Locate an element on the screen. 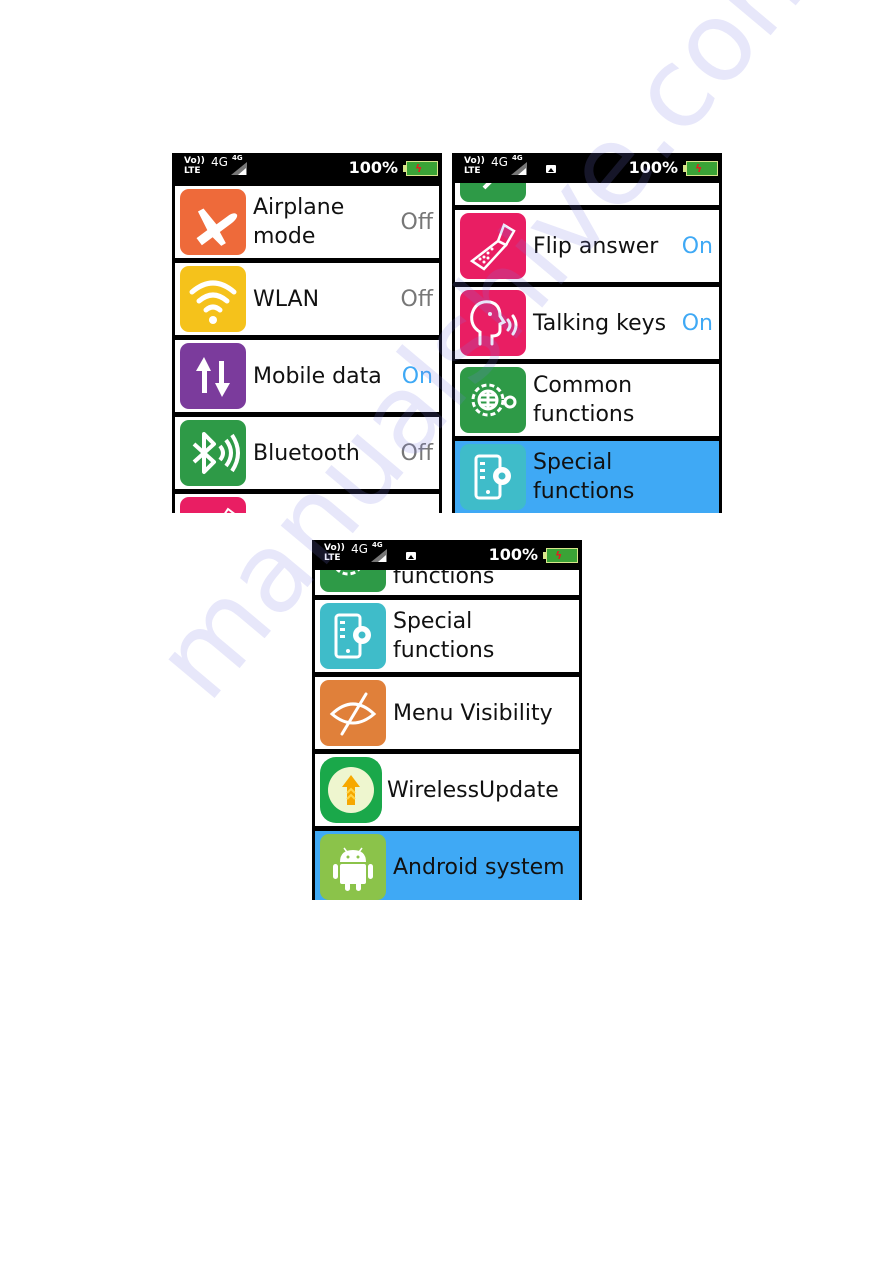 This screenshot has height=1263, width=893. list-item-talking-keys: Talking keys On is located at coordinates (587, 323).